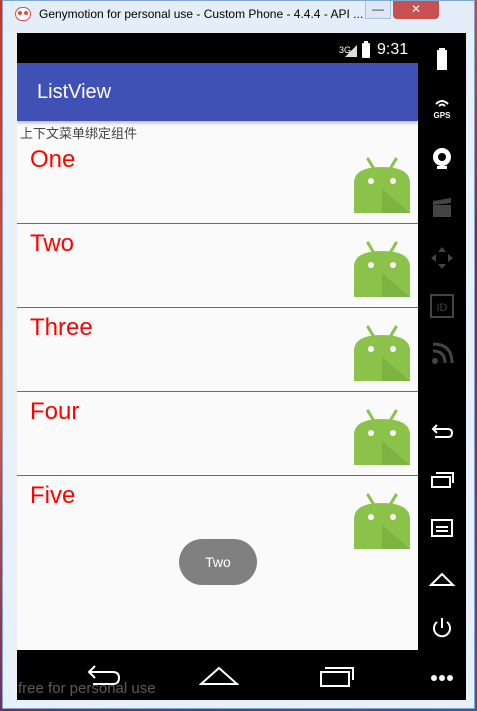 The width and height of the screenshot is (477, 711). Describe the element at coordinates (442, 628) in the screenshot. I see `power-icon` at that location.